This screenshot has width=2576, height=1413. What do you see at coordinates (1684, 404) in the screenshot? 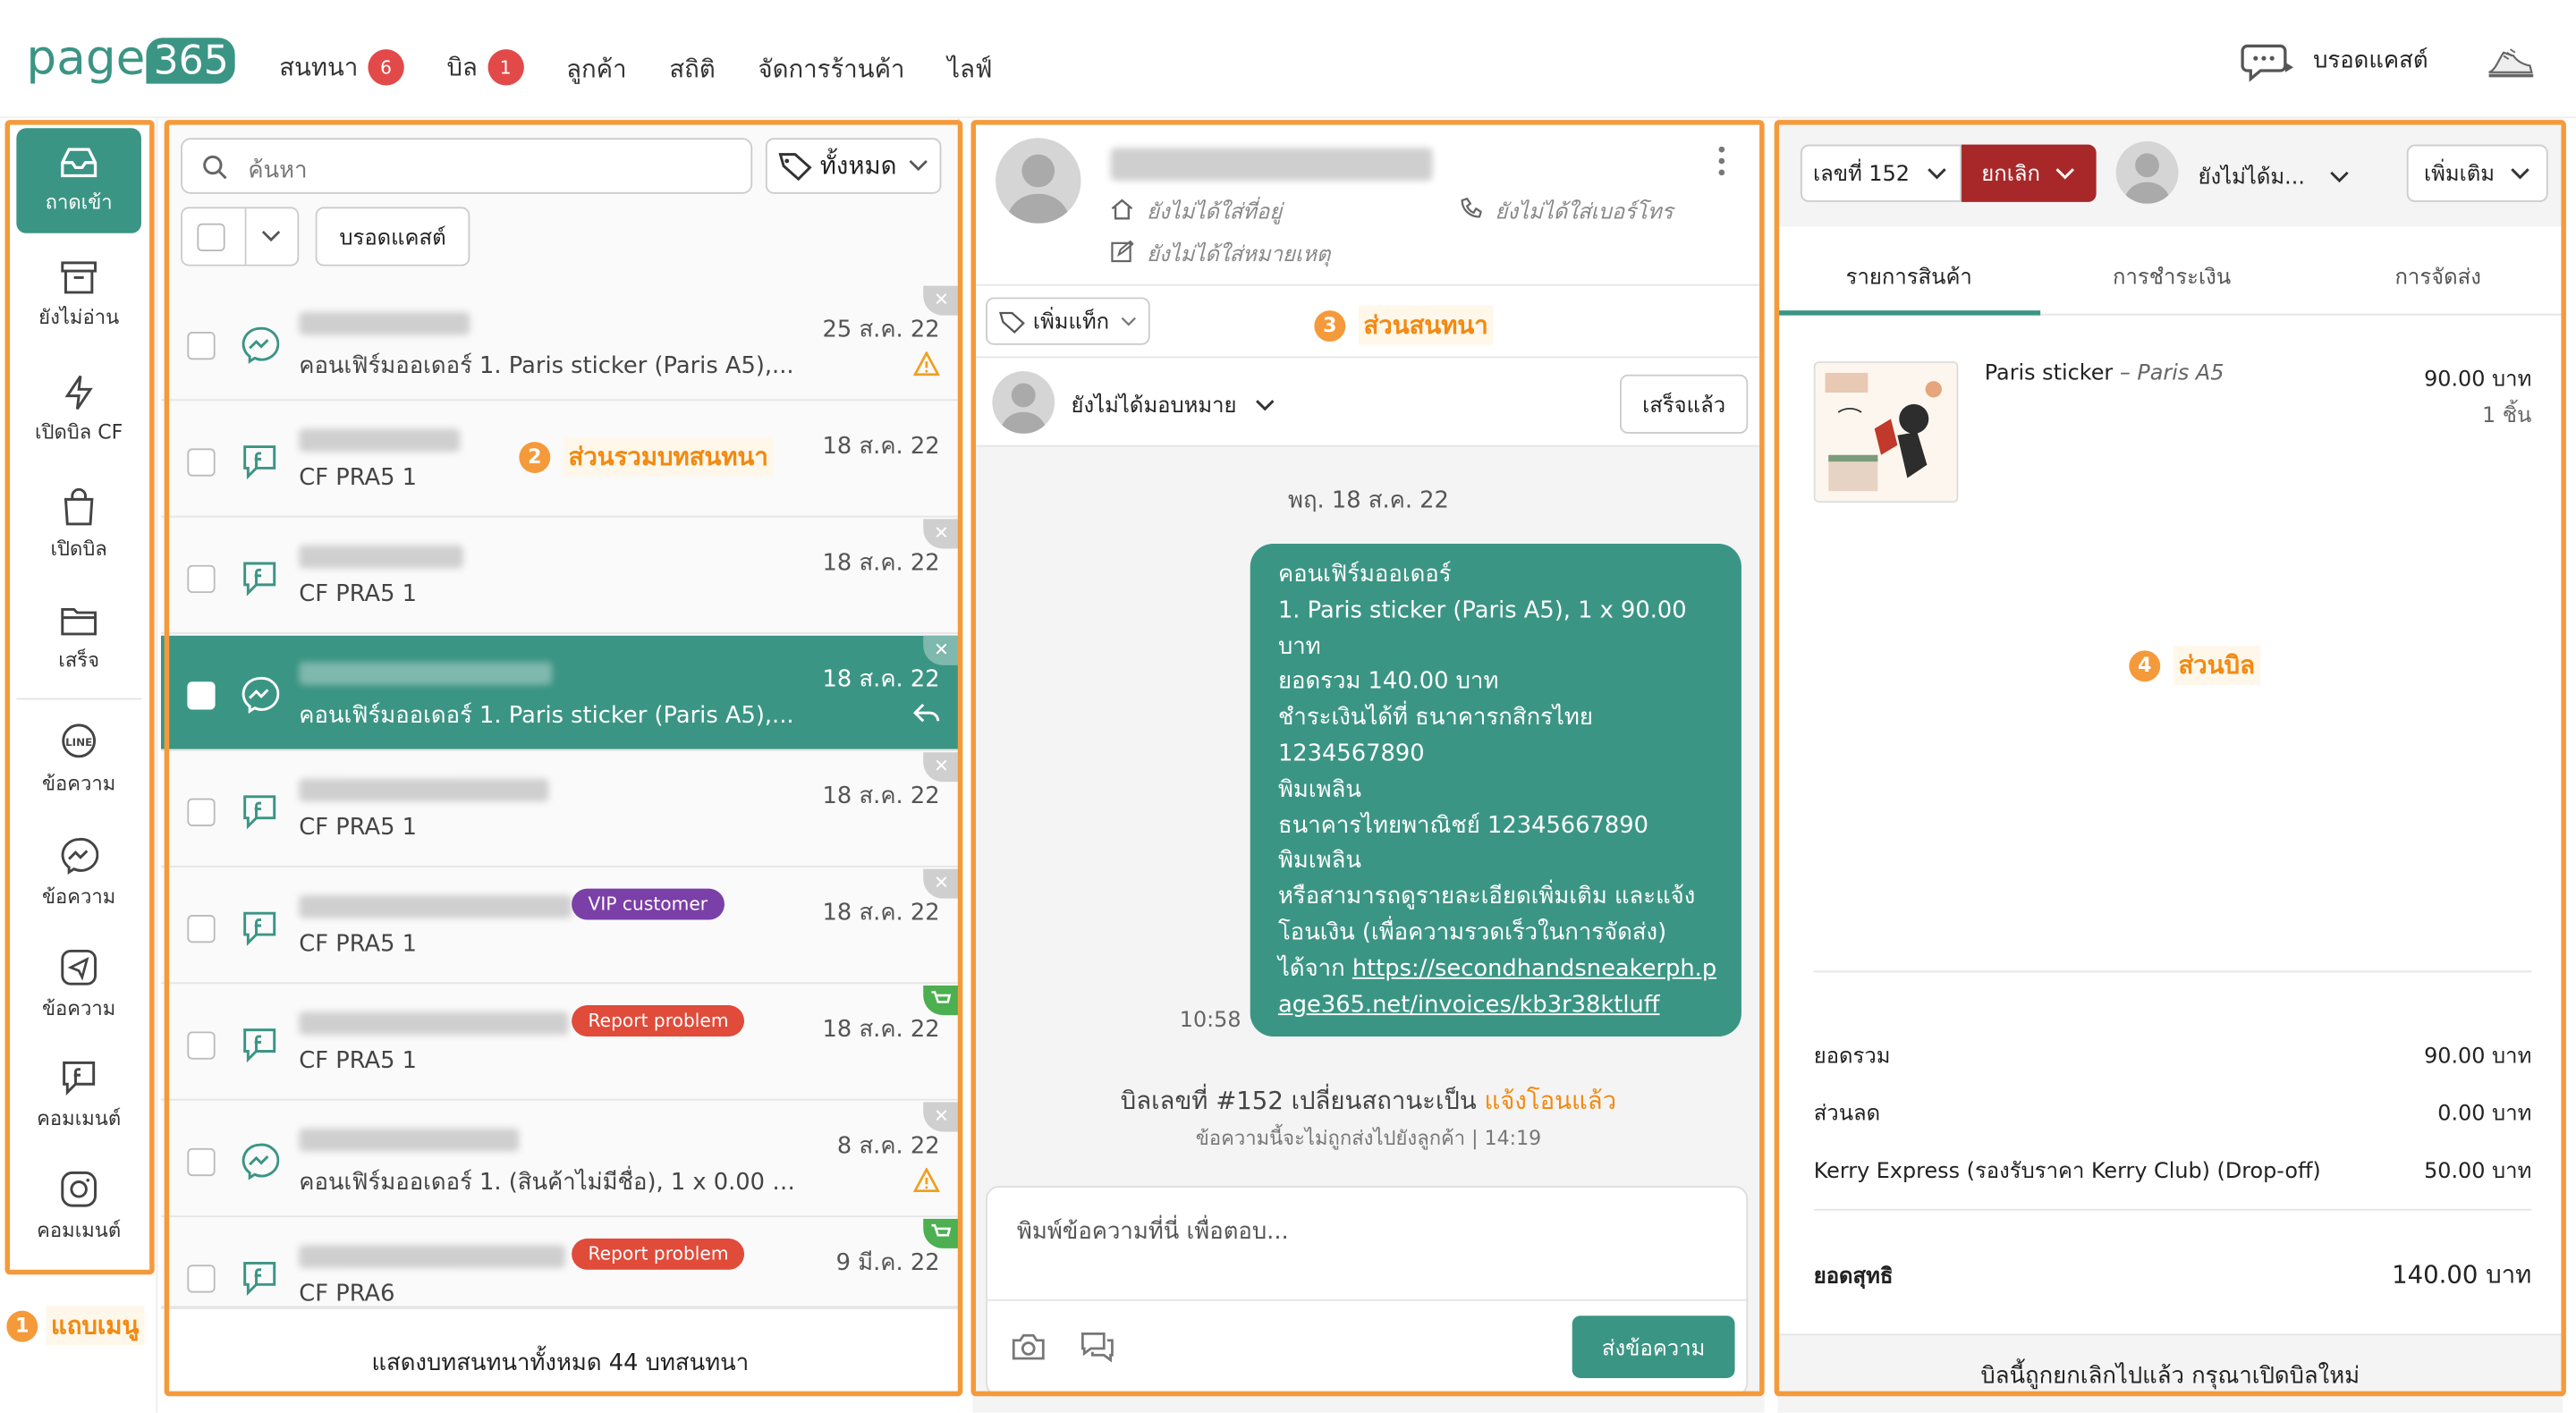
I see `done-button: เสร็จแล้ว` at bounding box center [1684, 404].